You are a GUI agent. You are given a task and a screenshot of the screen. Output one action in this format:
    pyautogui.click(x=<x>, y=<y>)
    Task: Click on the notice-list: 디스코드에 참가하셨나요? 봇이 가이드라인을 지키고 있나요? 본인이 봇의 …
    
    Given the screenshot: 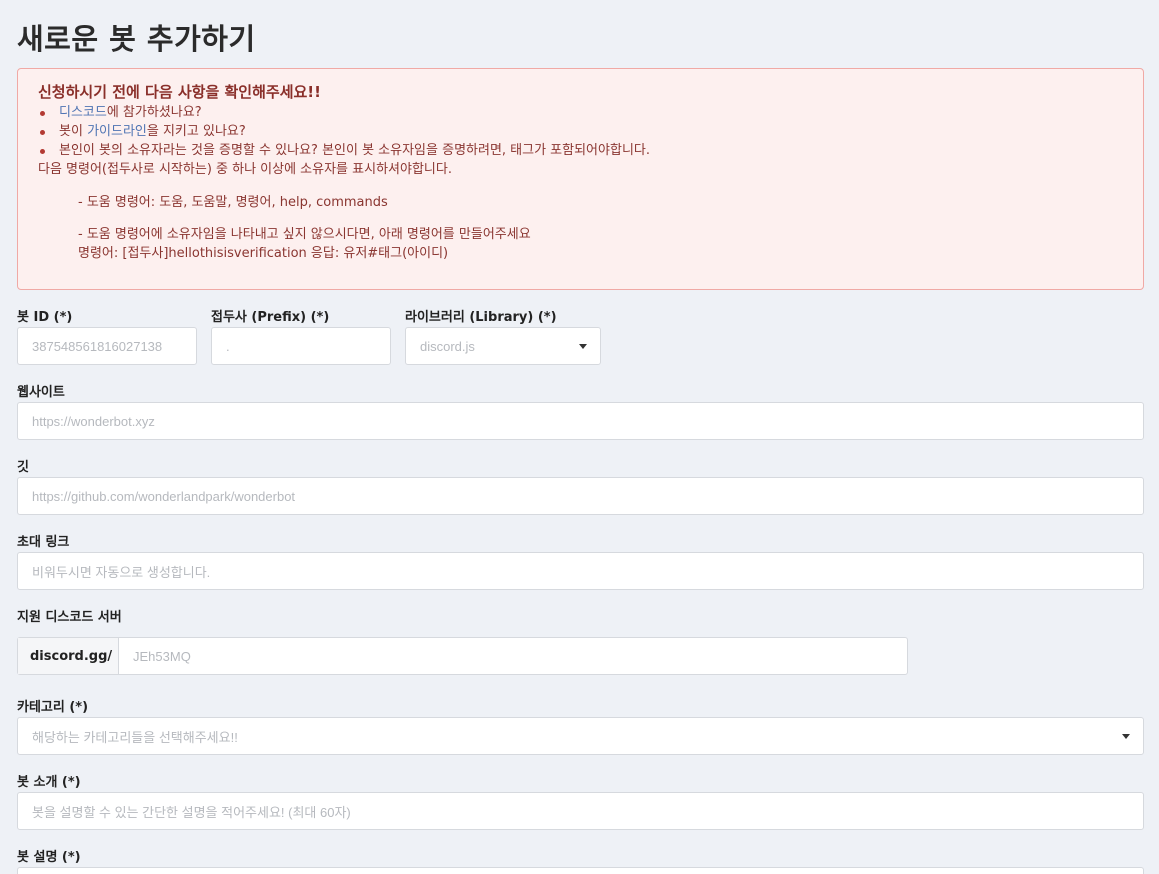 What is the action you would take?
    pyautogui.click(x=580, y=131)
    